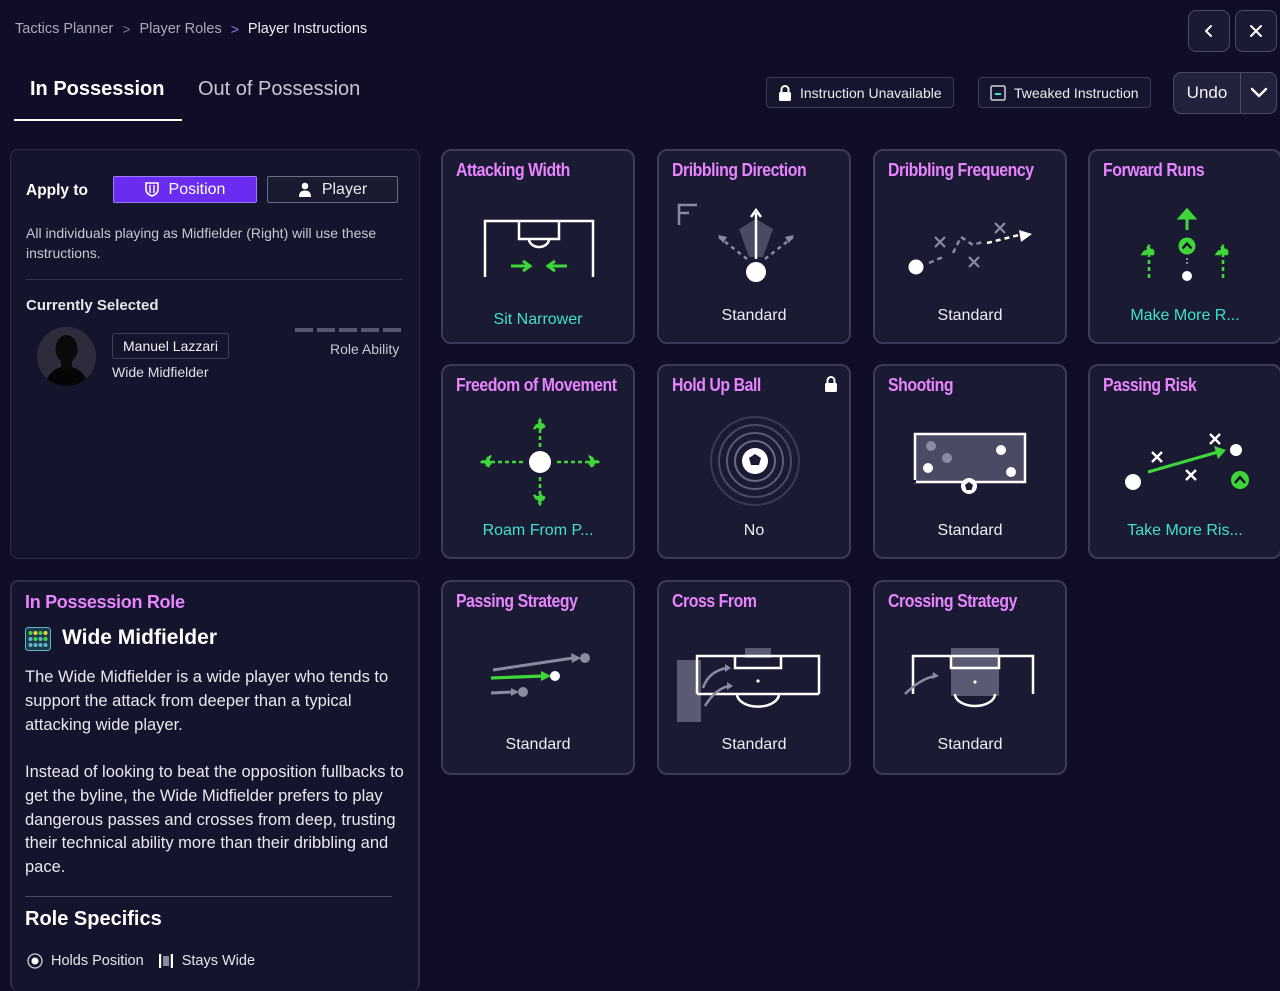  Describe the element at coordinates (160, 372) in the screenshot. I see `player-role: Wide Midfielder` at that location.